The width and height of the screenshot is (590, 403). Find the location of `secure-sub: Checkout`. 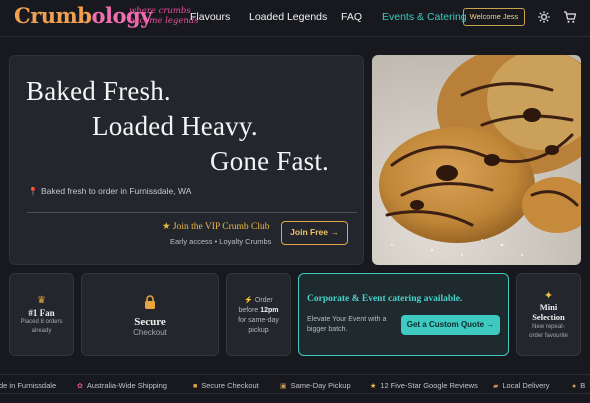

secure-sub: Checkout is located at coordinates (150, 332).